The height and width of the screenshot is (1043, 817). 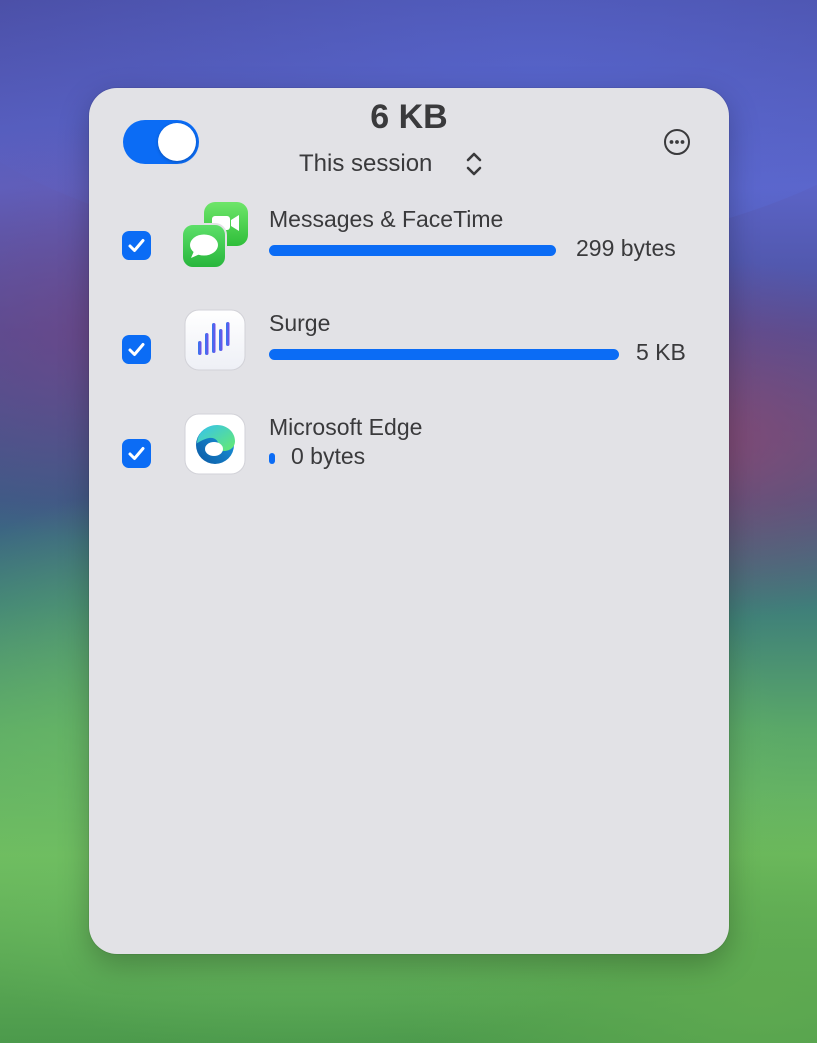 I want to click on app-row-surge: Surge 5 KB, so click(x=409, y=342).